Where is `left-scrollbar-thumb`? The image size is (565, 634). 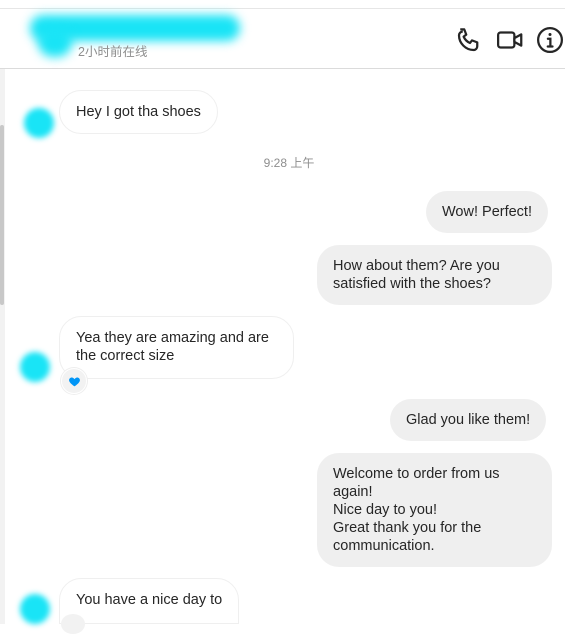 left-scrollbar-thumb is located at coordinates (2, 215).